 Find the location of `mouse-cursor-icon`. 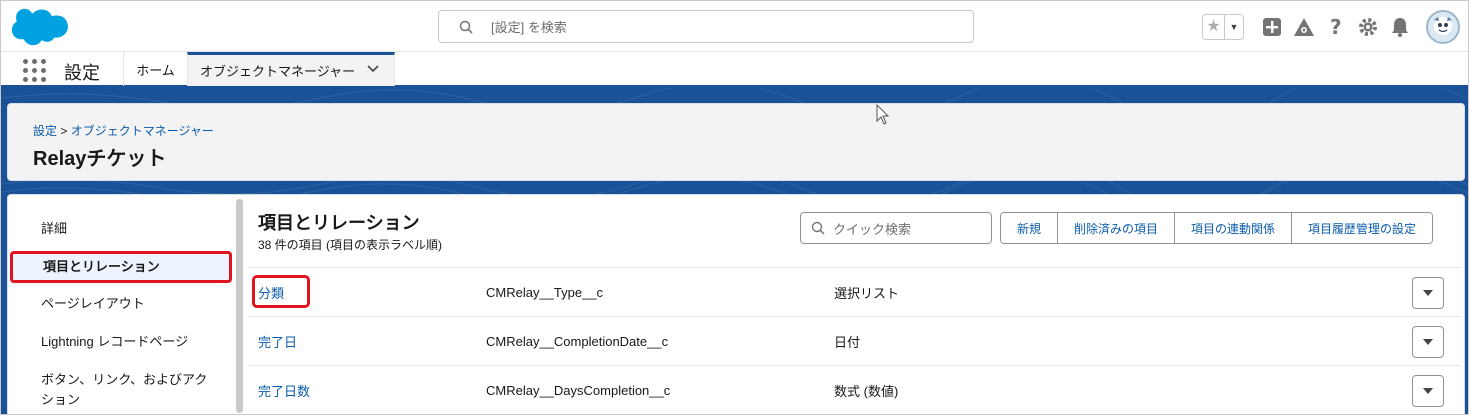

mouse-cursor-icon is located at coordinates (883, 114).